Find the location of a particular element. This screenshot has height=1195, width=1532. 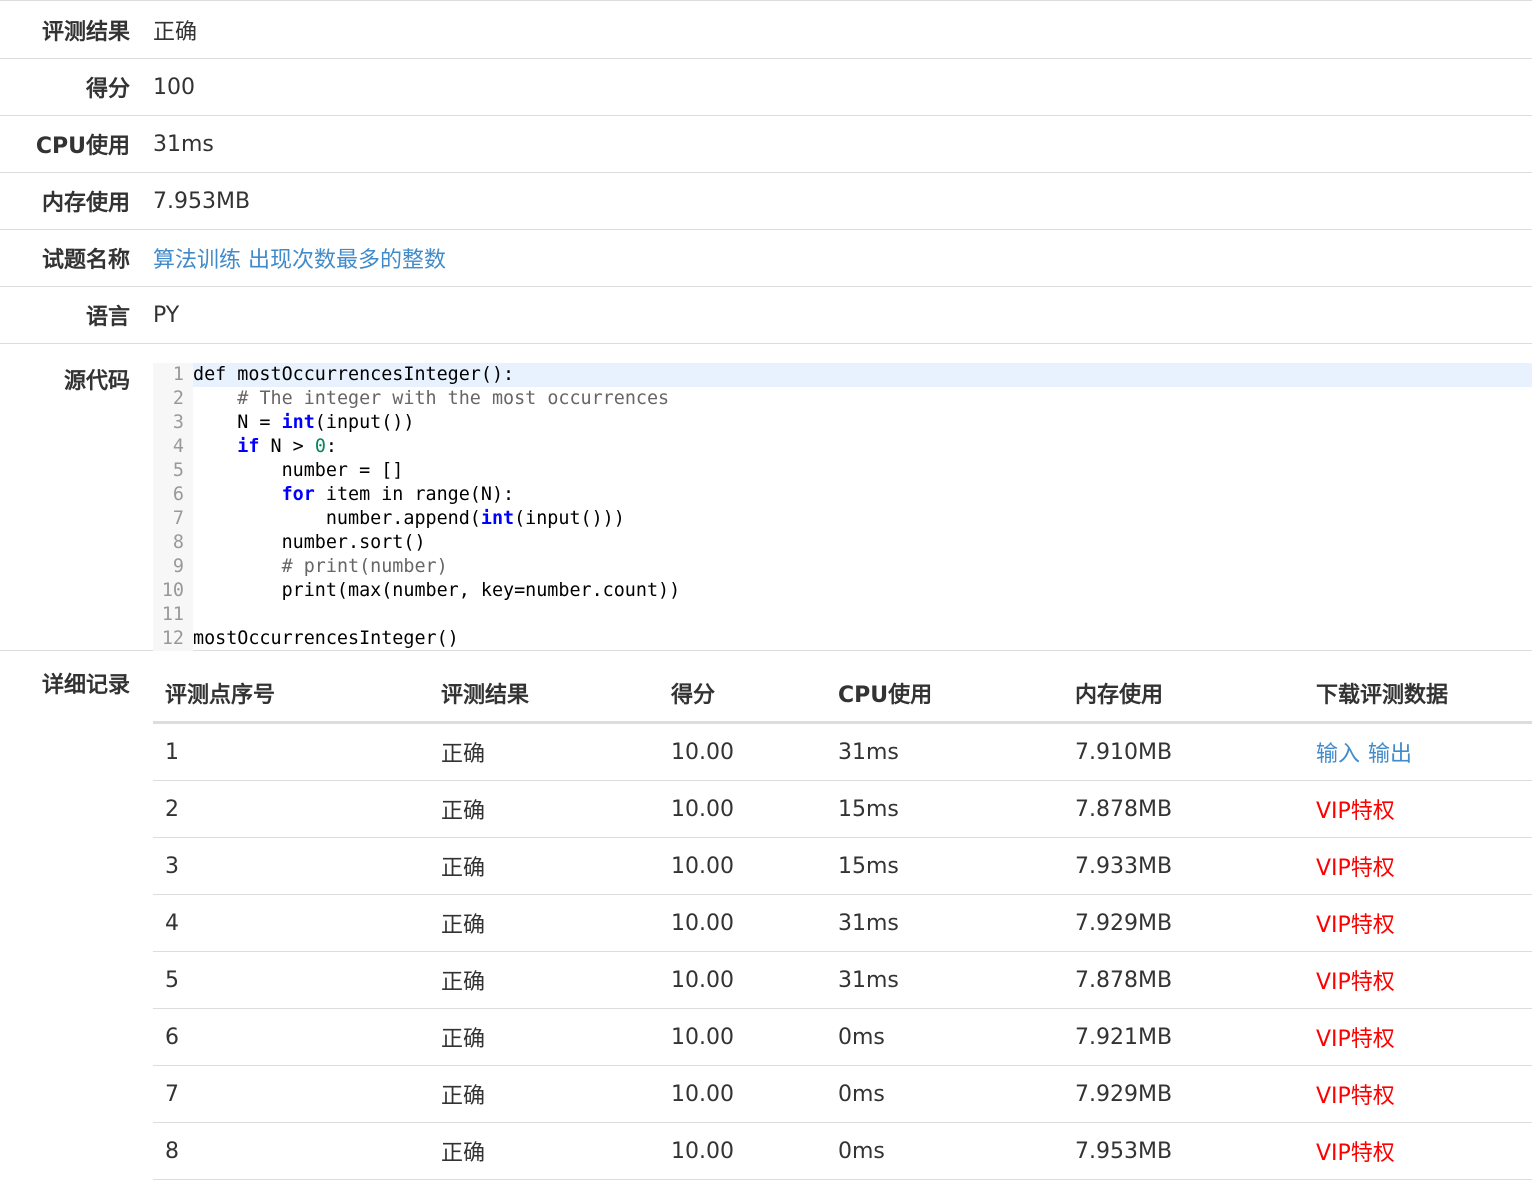

table-row: 3 正确 10.00 15ms 7.933MB VIP特权 is located at coordinates (842, 866).